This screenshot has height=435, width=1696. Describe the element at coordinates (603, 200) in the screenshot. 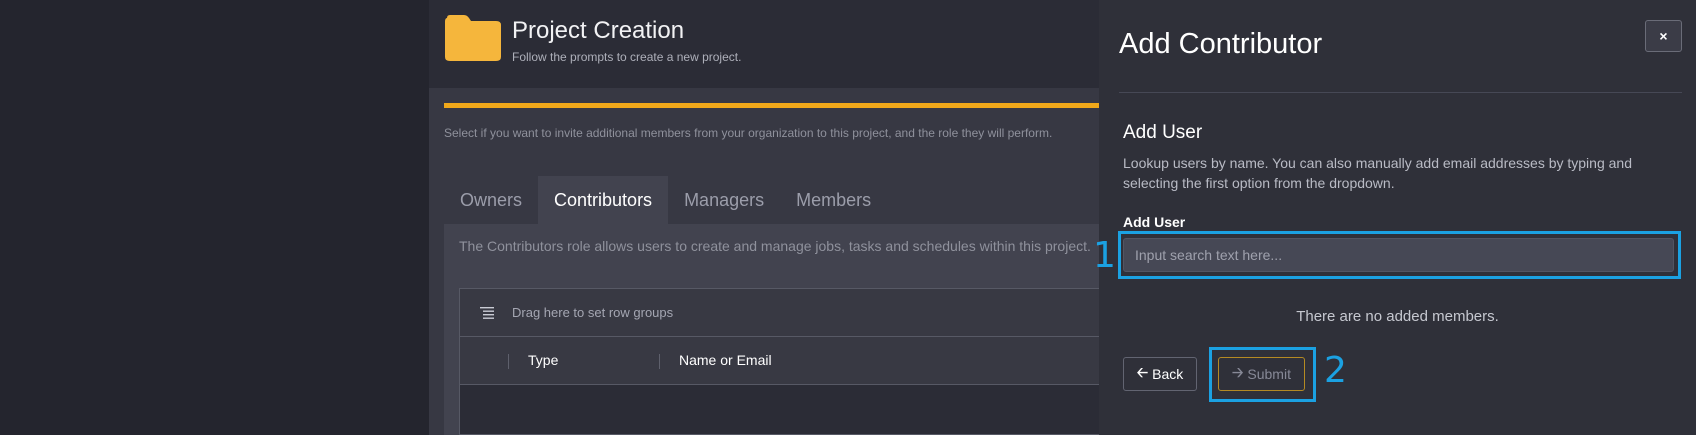

I see `tab-contributors: Contributors` at that location.